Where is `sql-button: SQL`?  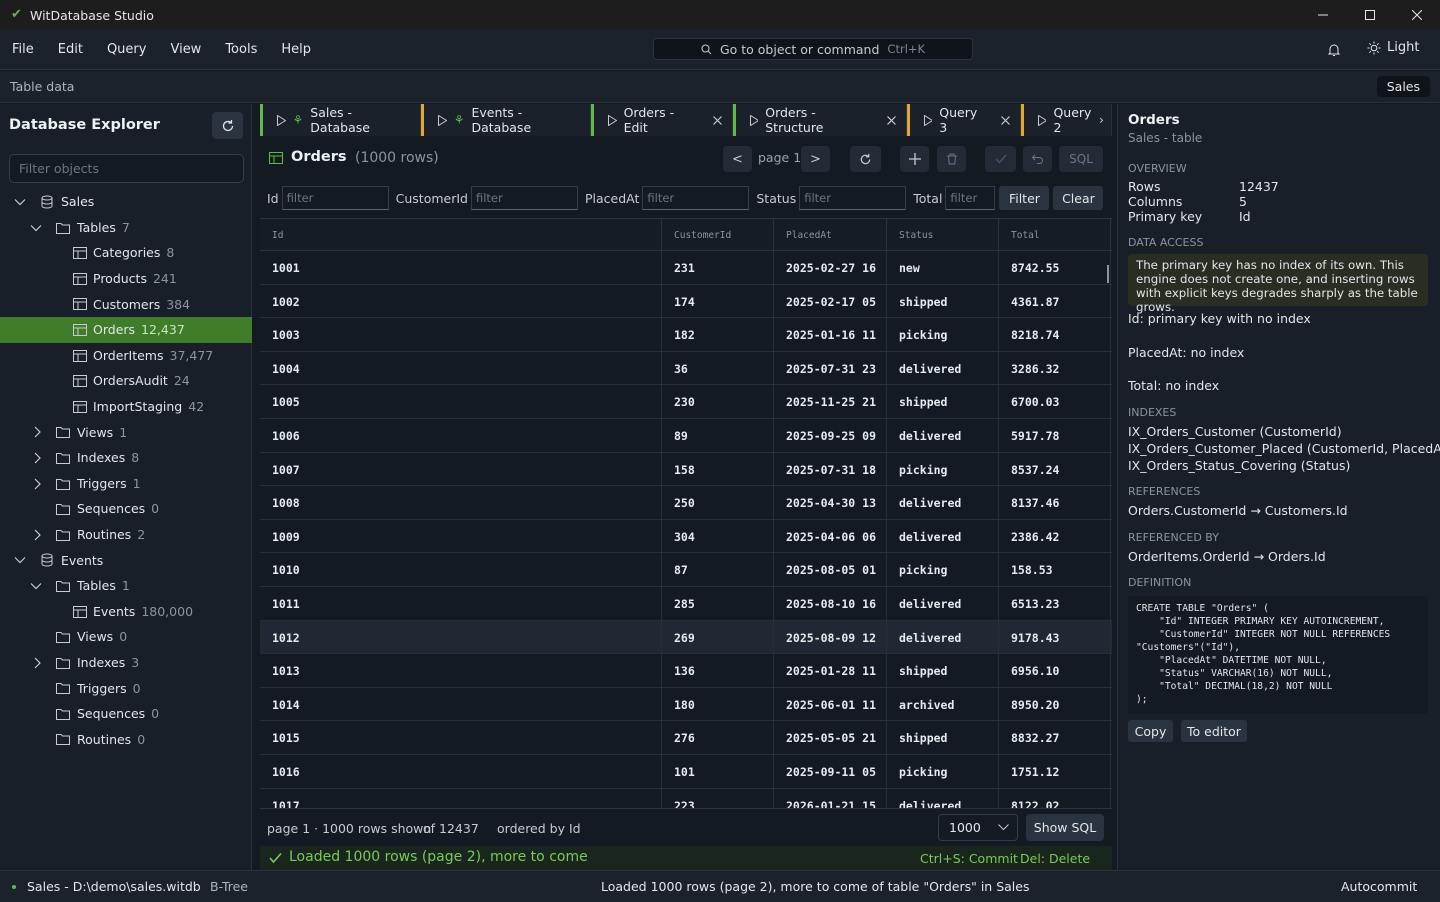
sql-button: SQL is located at coordinates (1081, 159).